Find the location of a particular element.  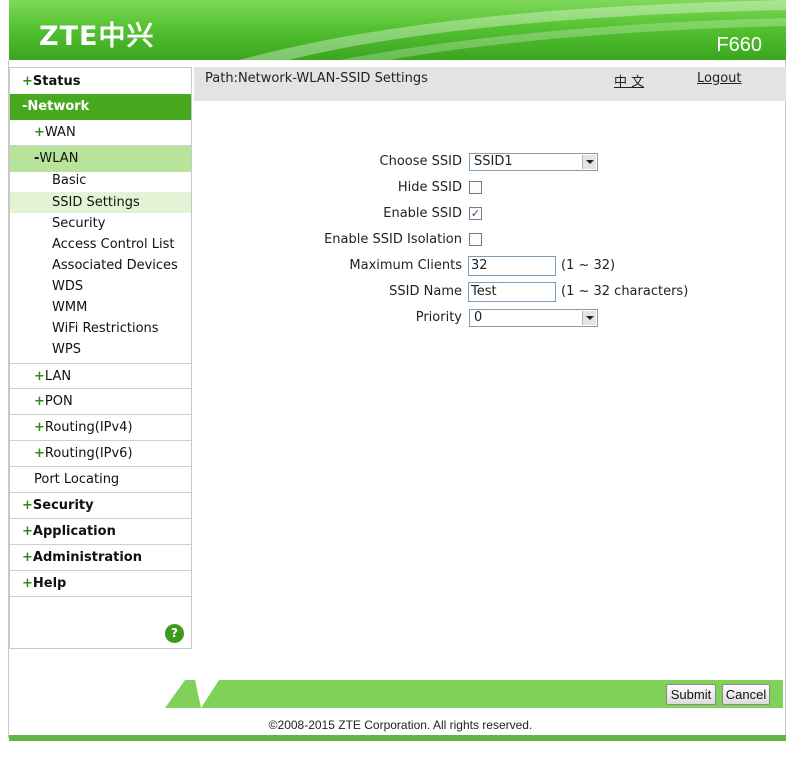

sidebar-item-application: +Application is located at coordinates (100, 532).